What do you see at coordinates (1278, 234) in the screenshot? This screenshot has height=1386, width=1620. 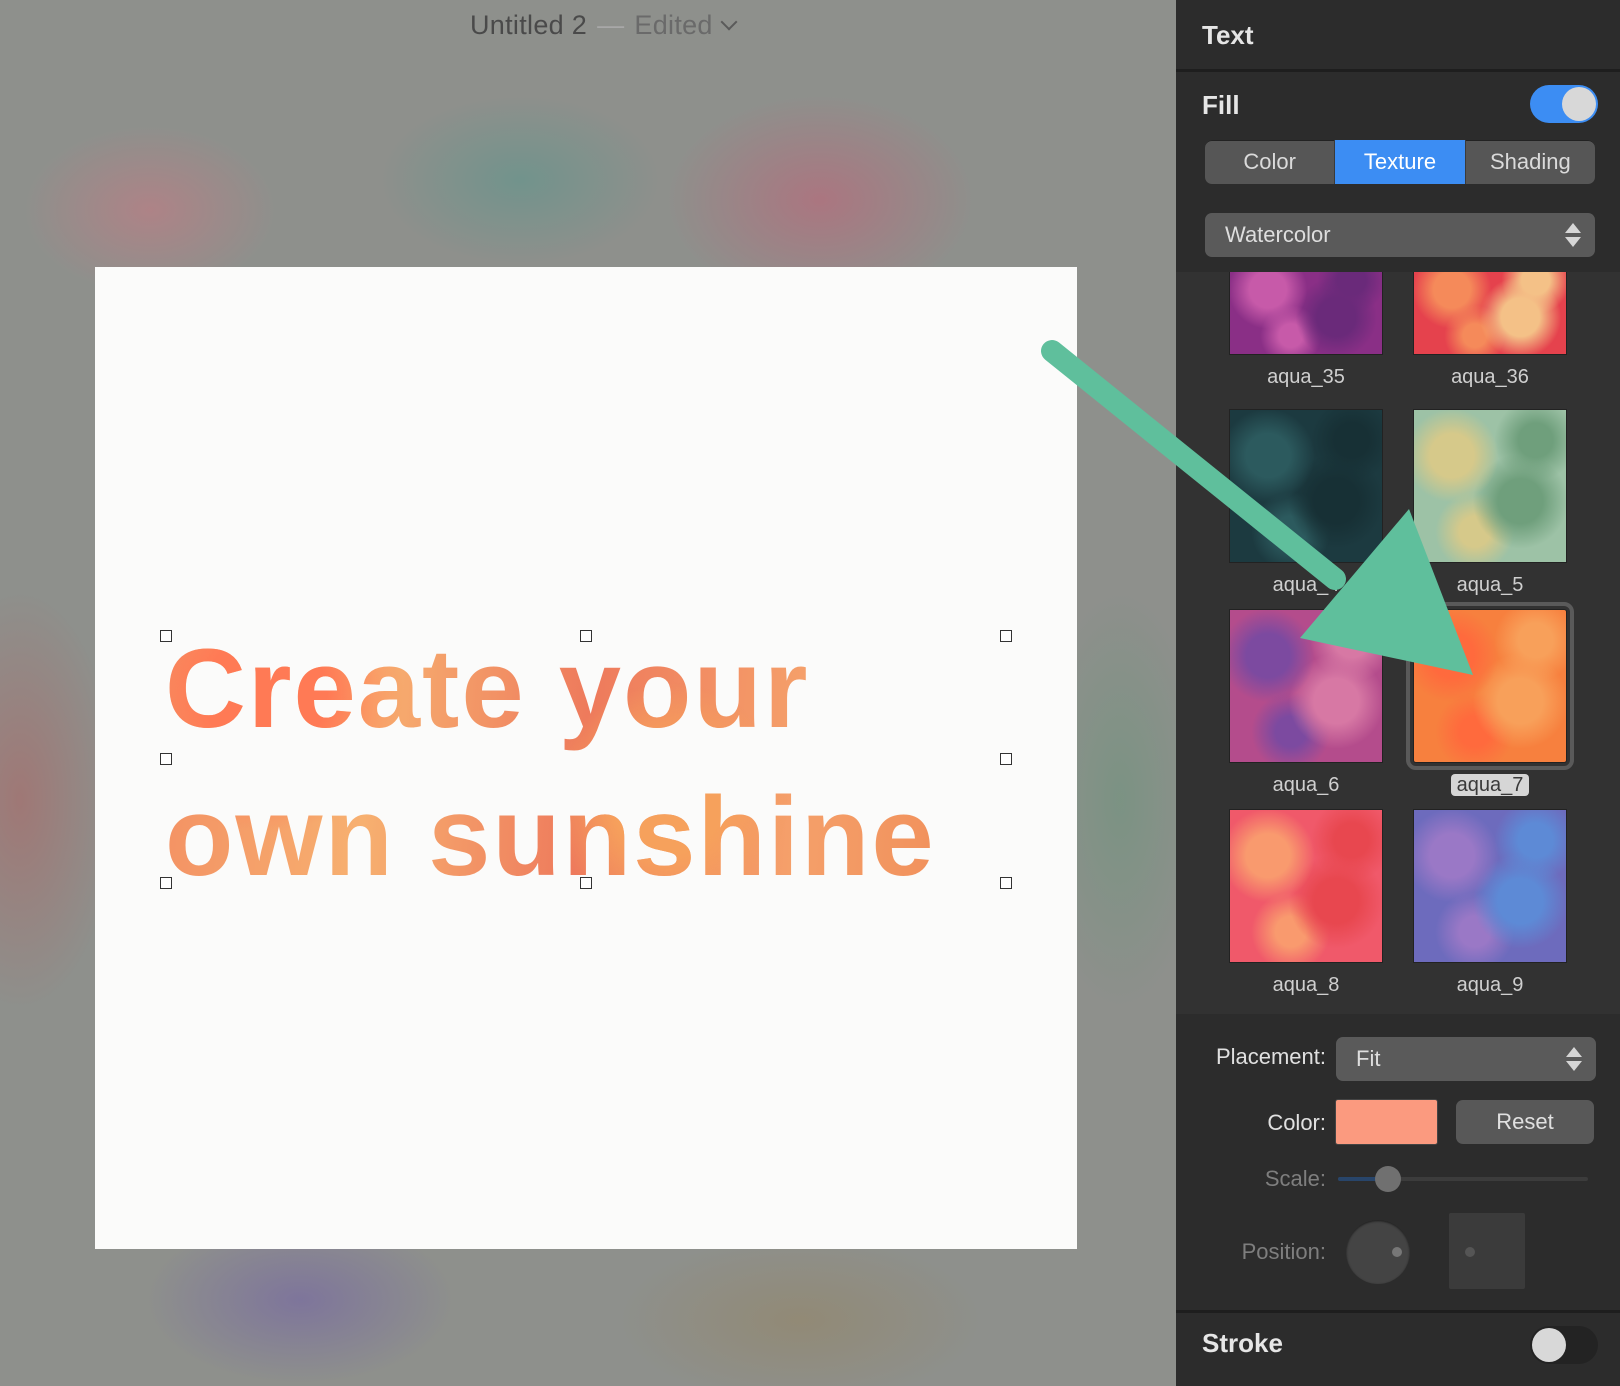 I see `texture-category-value: Watercolor` at bounding box center [1278, 234].